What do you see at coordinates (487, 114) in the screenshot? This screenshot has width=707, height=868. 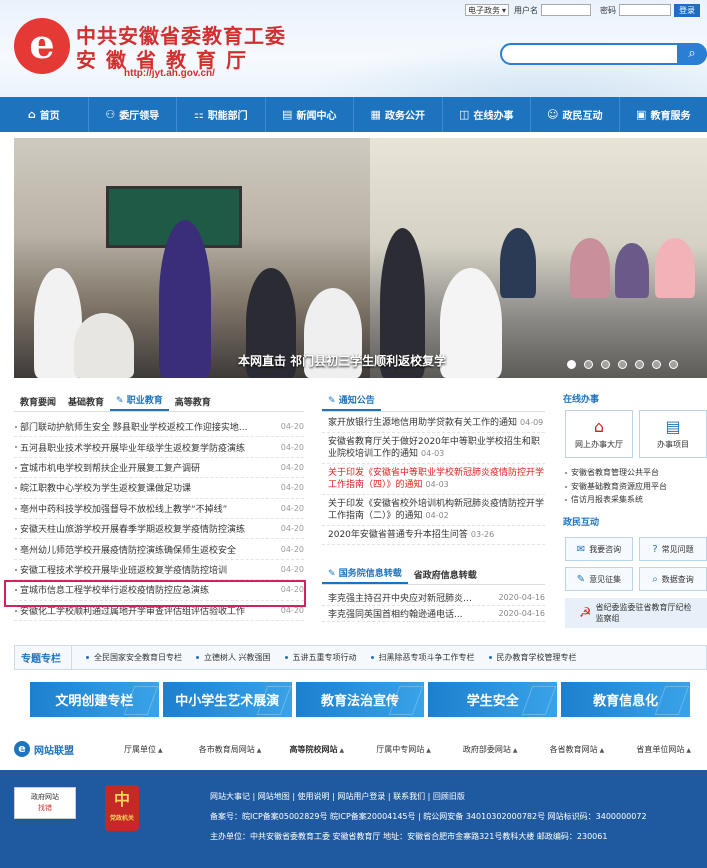 I see `nav-item-online-service: ◫ 在线办事` at bounding box center [487, 114].